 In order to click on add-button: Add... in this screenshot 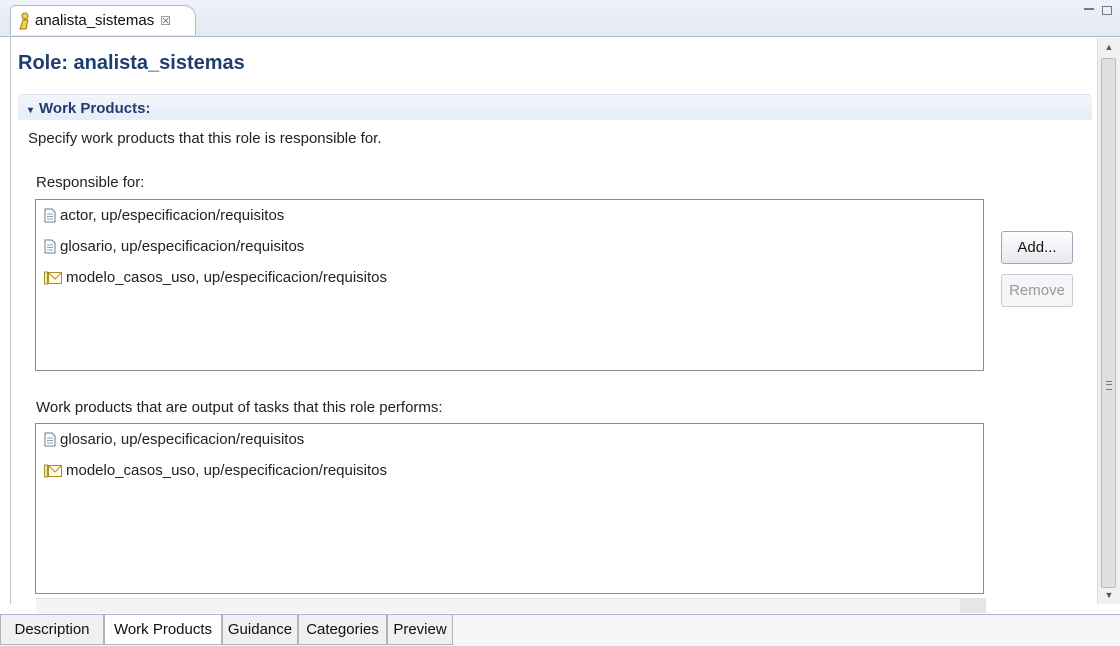, I will do `click(1037, 247)`.